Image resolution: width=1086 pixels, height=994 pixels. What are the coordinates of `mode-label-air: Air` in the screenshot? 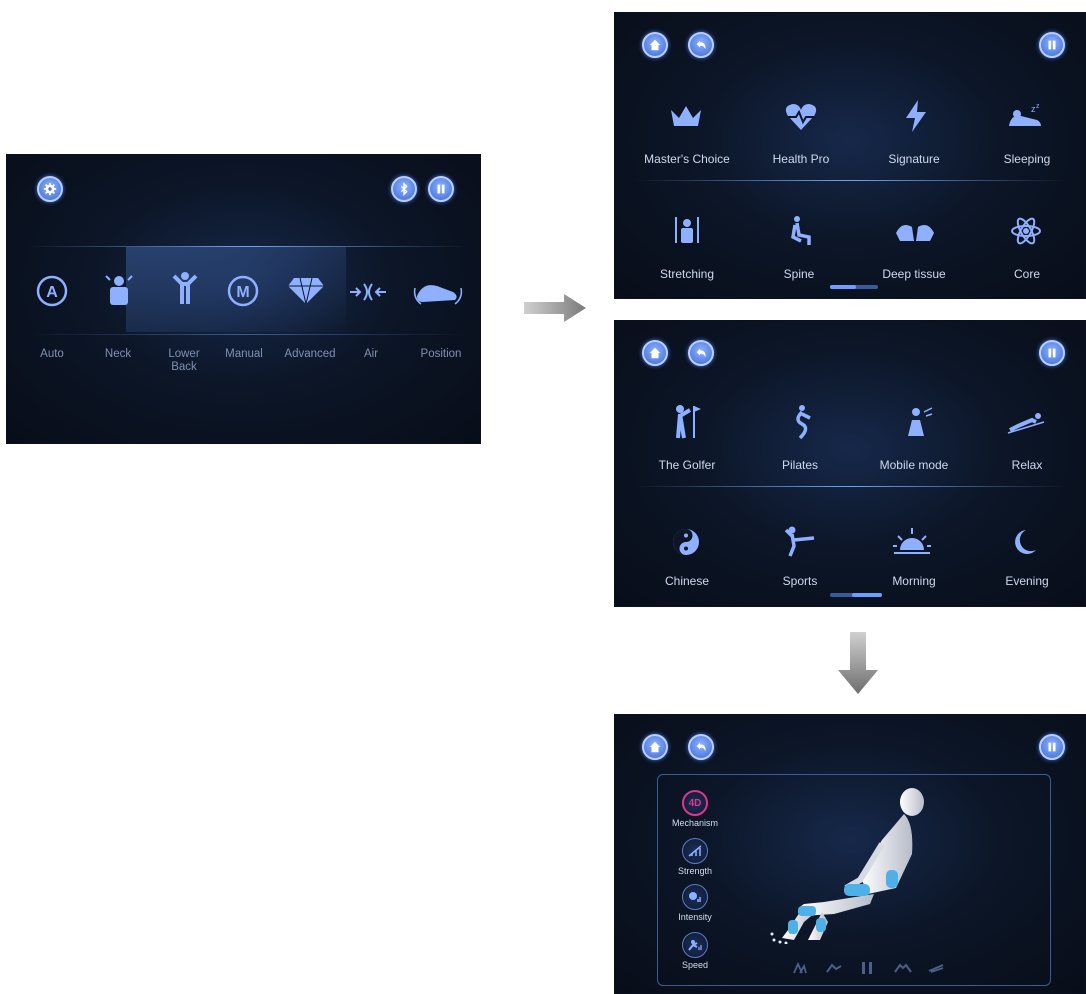 It's located at (371, 354).